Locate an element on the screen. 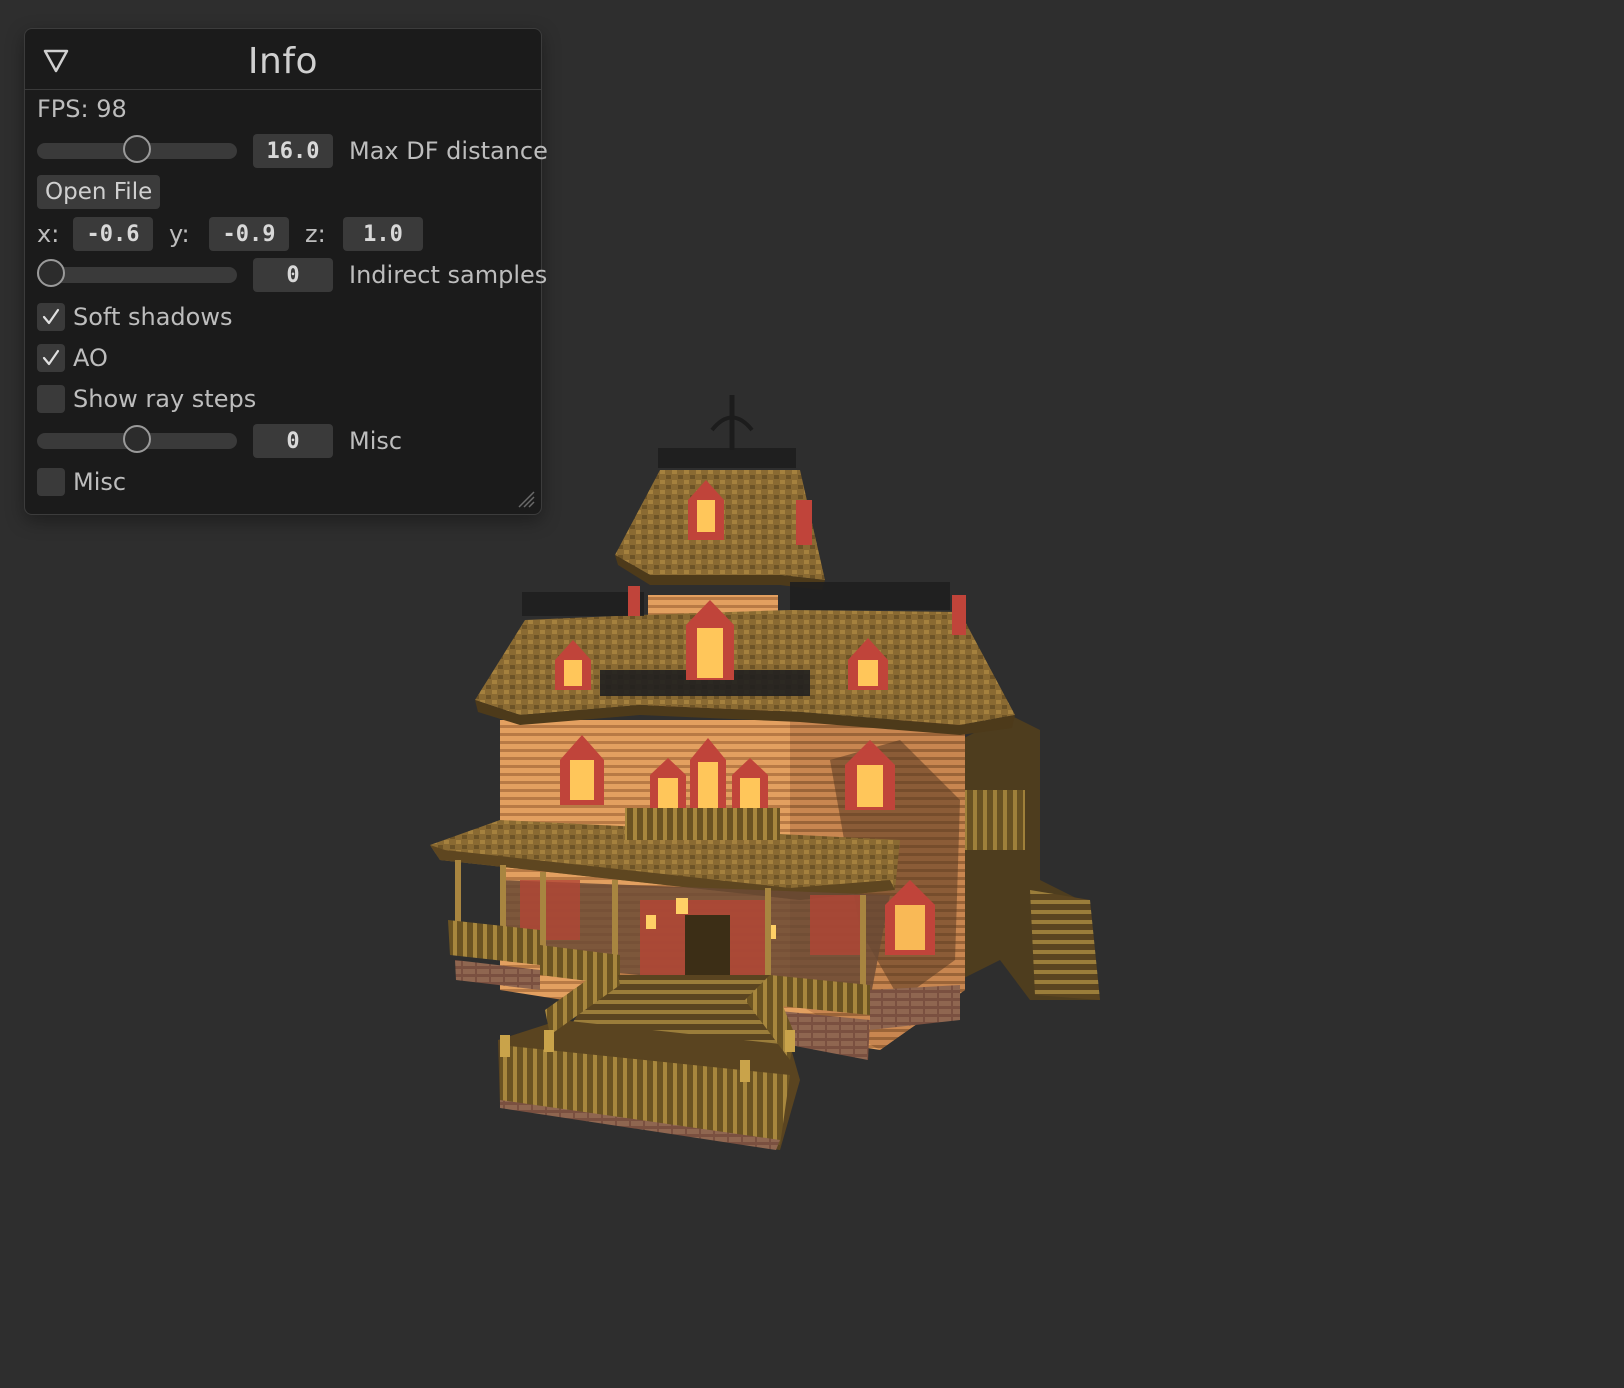 The height and width of the screenshot is (1388, 1624). slider-track is located at coordinates (137, 275).